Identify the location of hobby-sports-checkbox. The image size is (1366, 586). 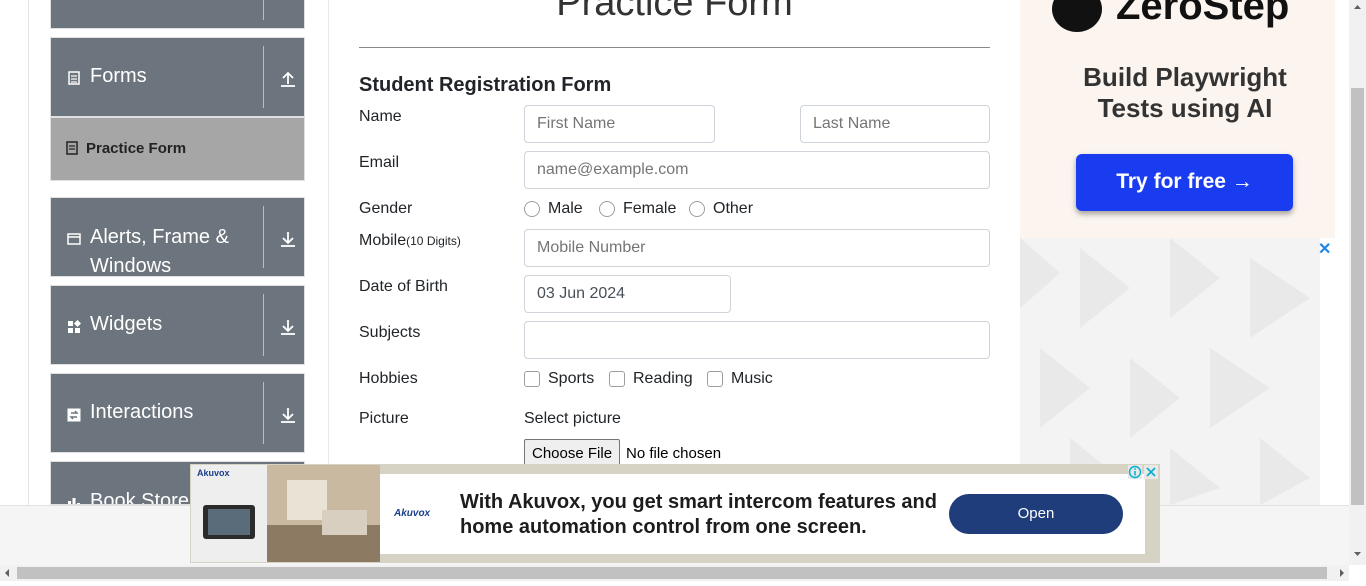
(532, 379).